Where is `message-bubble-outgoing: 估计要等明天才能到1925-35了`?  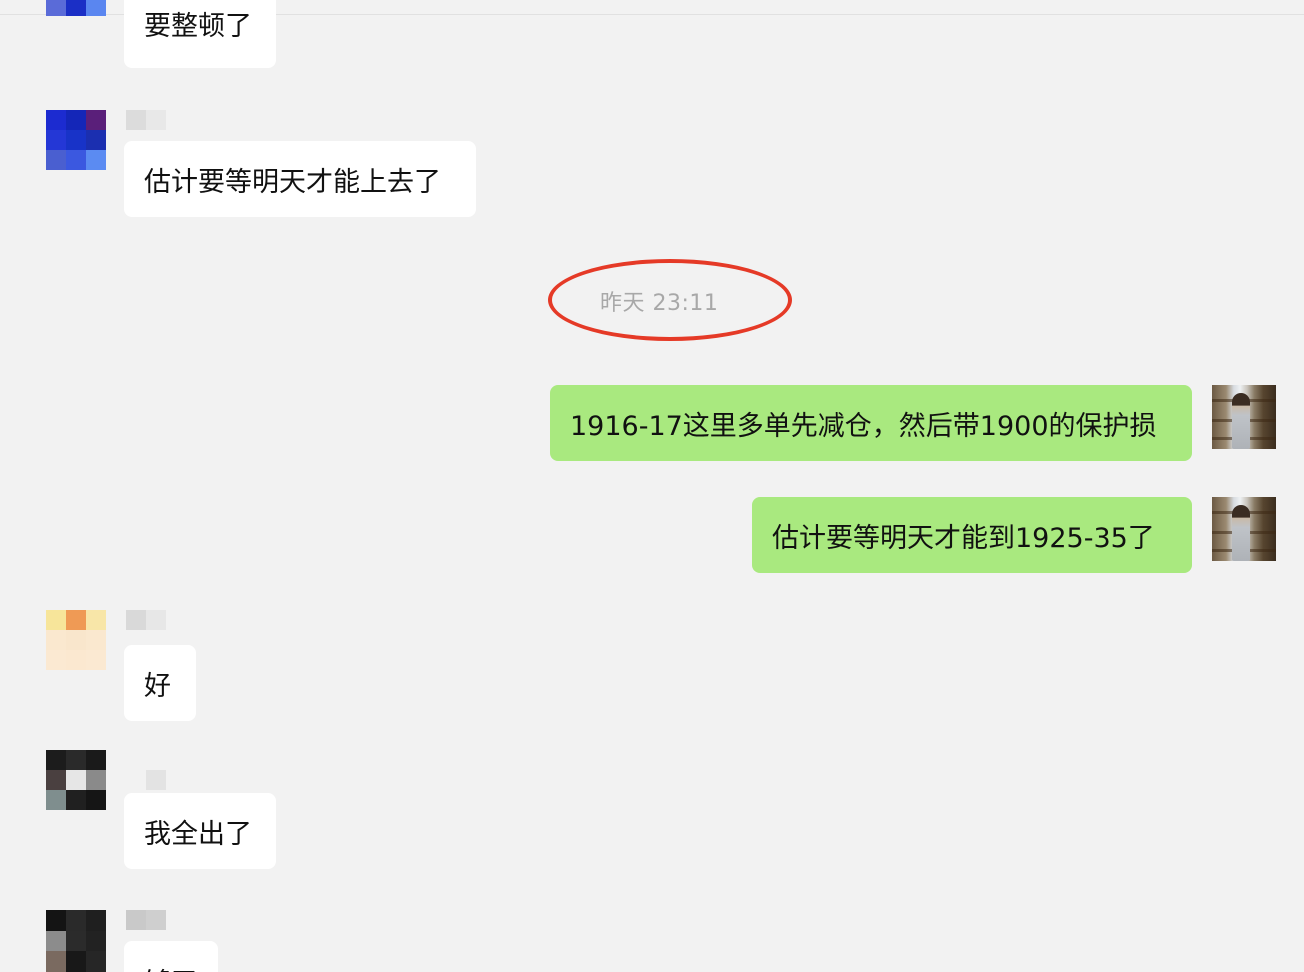
message-bubble-outgoing: 估计要等明天才能到1925-35了 is located at coordinates (972, 535).